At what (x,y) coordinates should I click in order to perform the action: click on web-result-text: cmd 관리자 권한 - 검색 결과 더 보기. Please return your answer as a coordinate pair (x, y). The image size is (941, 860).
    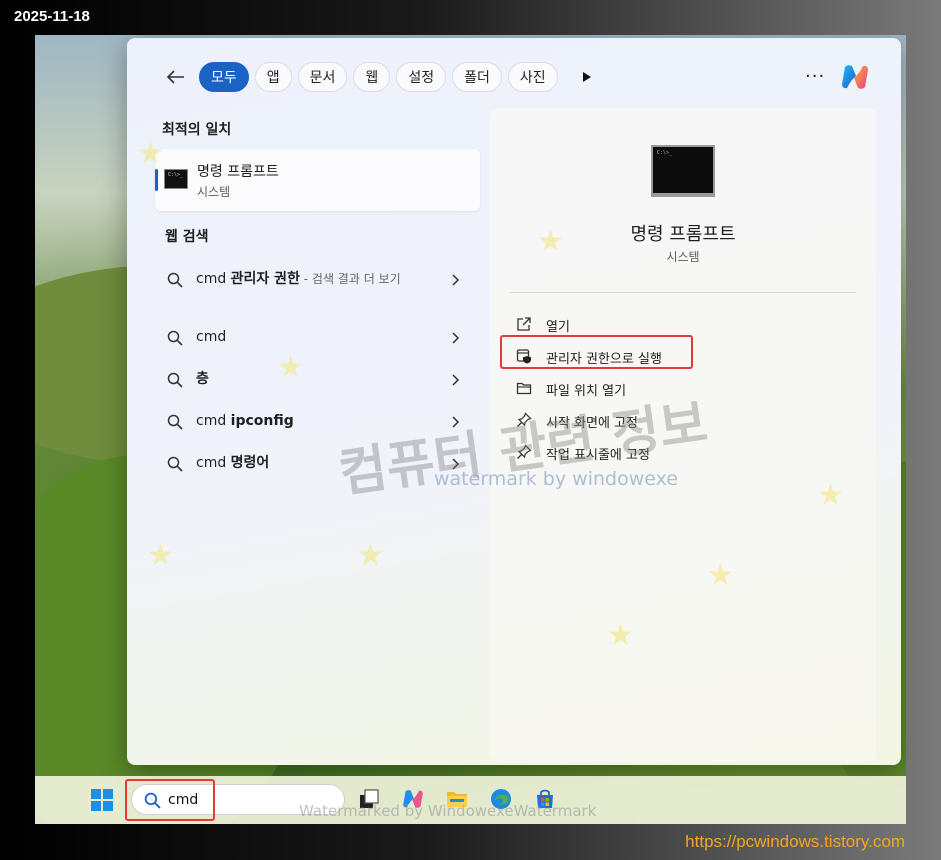
    Looking at the image, I should click on (298, 279).